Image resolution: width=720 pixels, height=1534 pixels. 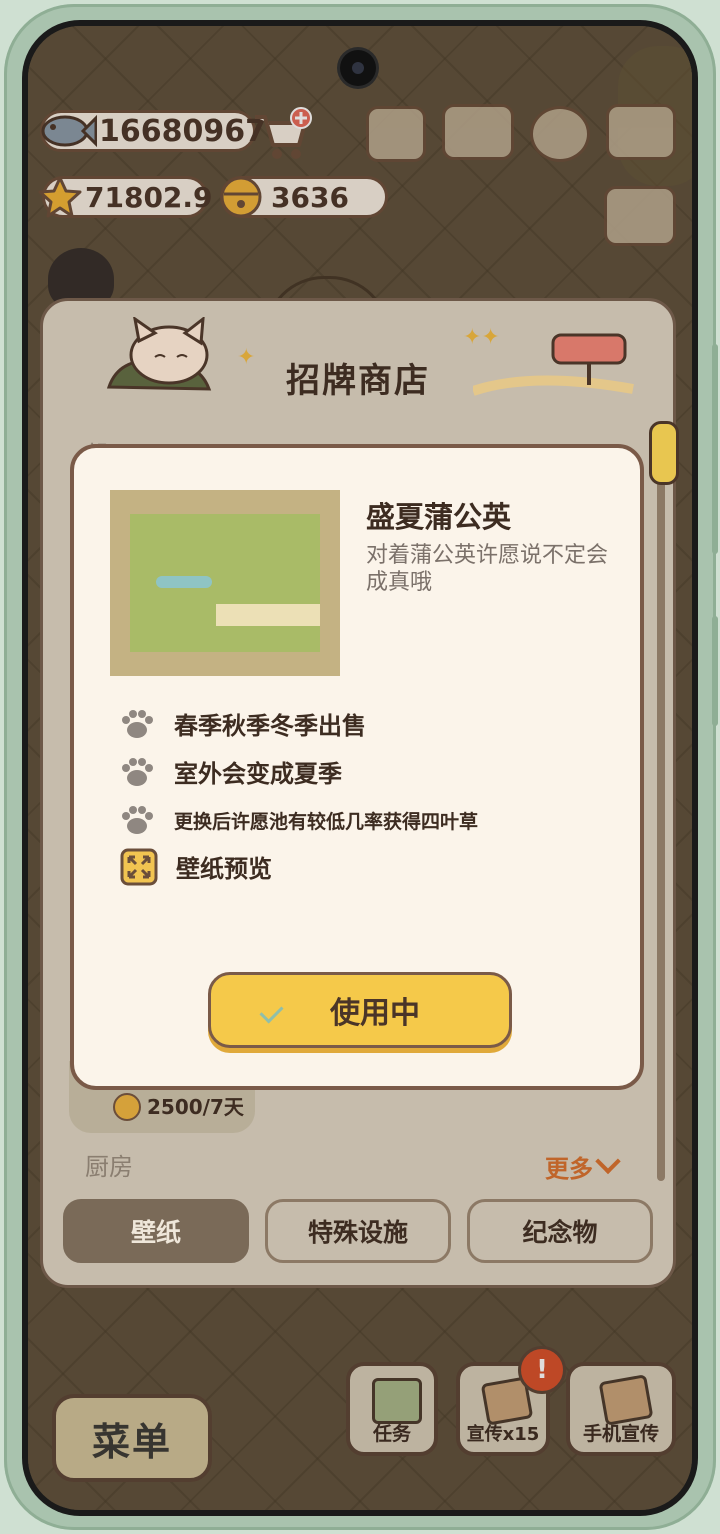 What do you see at coordinates (620, 1434) in the screenshot?
I see `phone-promo-label: 手机宣传` at bounding box center [620, 1434].